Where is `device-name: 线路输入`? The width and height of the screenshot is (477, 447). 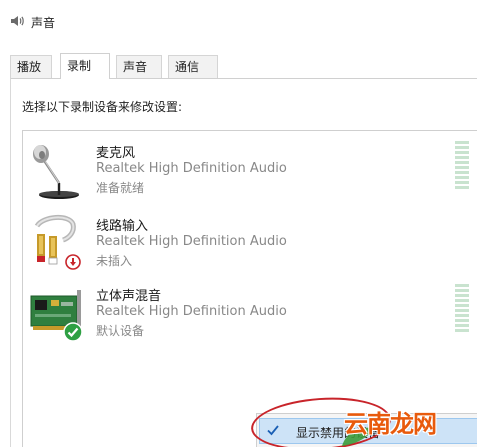
device-name: 线路输入 is located at coordinates (122, 226).